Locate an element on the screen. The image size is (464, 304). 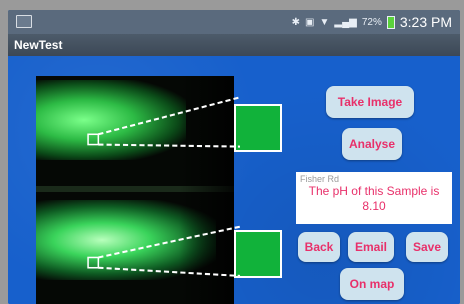
battery-percent: 72% is located at coordinates (371, 22).